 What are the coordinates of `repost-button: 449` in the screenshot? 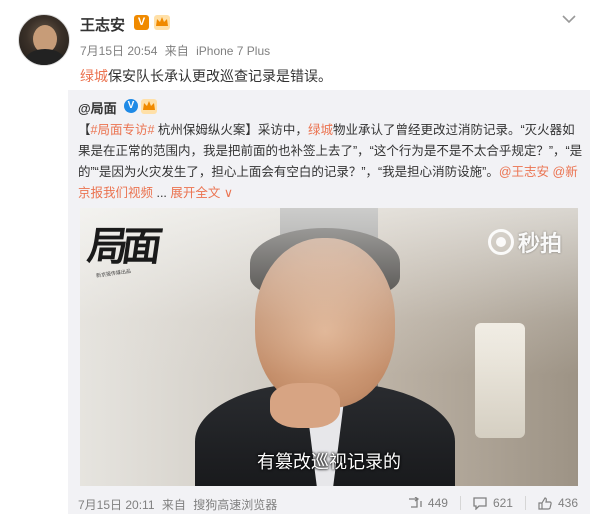 It's located at (428, 503).